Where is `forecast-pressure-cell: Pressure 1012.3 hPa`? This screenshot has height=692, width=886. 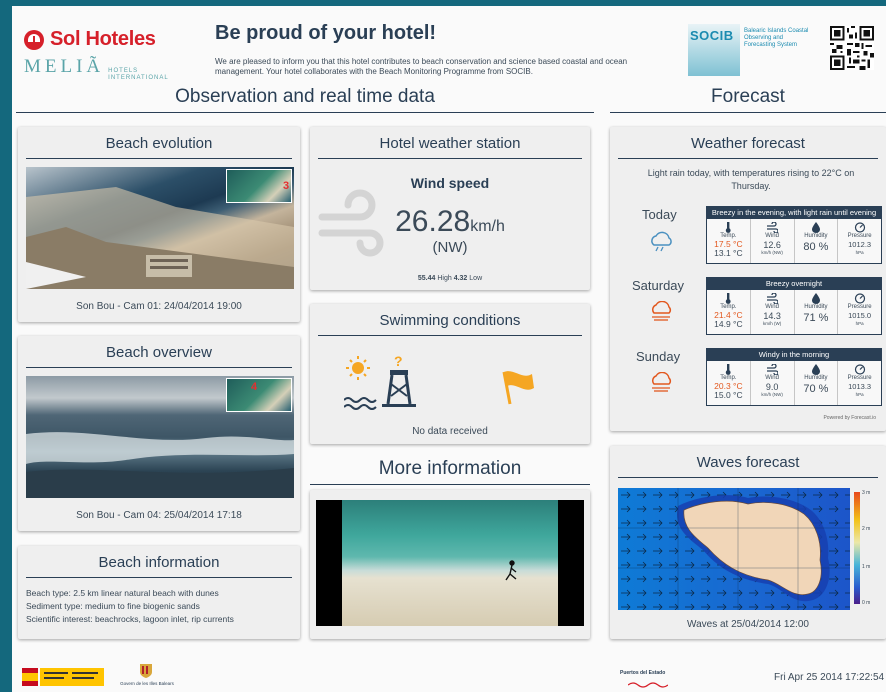 forecast-pressure-cell: Pressure 1012.3 hPa is located at coordinates (859, 241).